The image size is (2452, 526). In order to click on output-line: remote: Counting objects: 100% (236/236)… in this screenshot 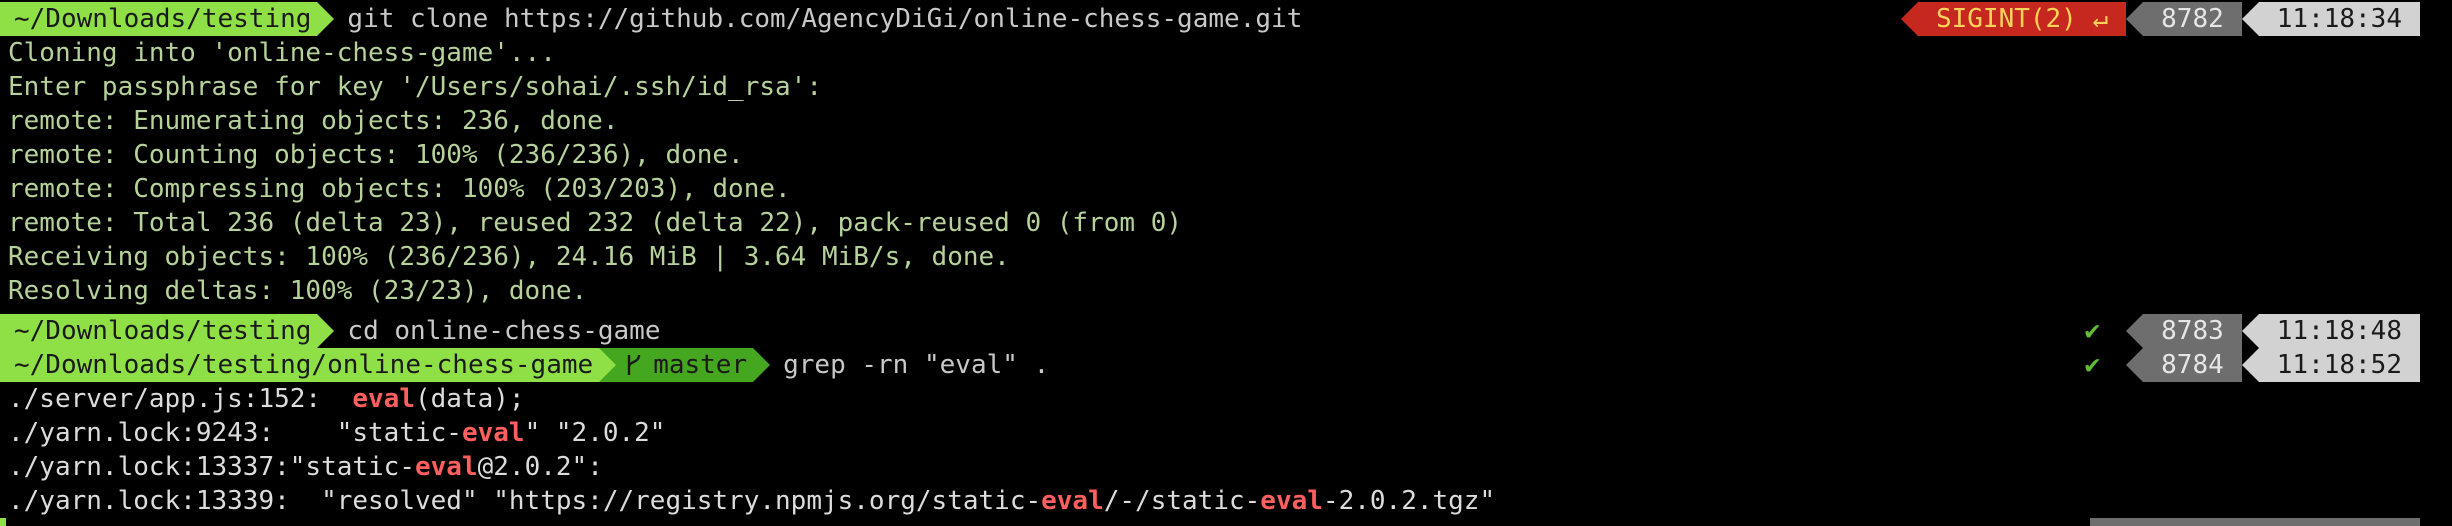, I will do `click(376, 155)`.